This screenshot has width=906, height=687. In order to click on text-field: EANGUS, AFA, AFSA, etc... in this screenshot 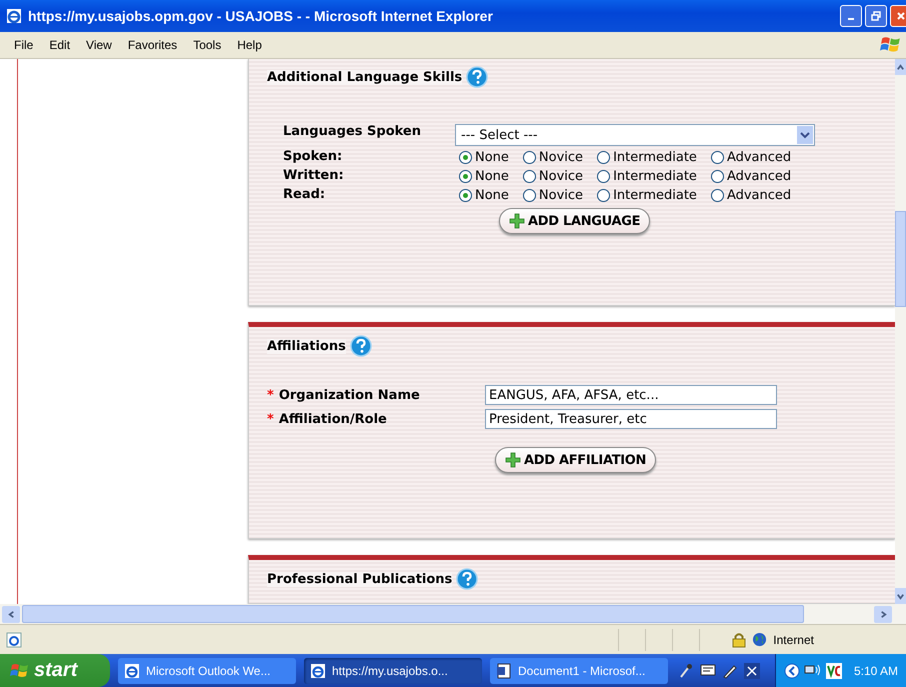, I will do `click(631, 395)`.